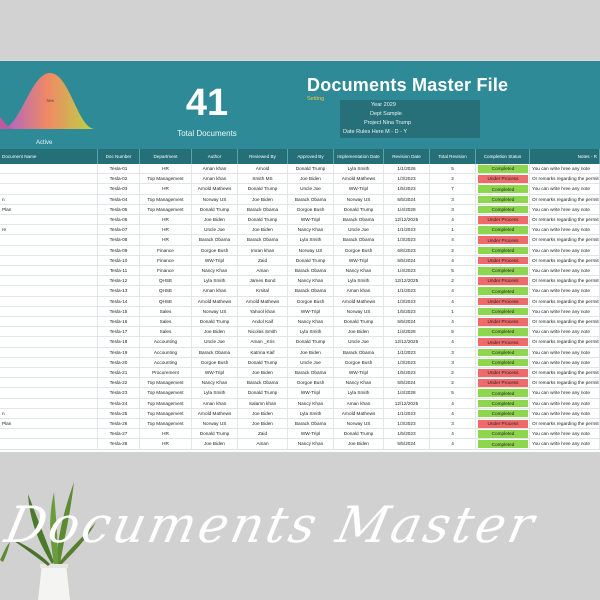 This screenshot has width=600, height=600. Describe the element at coordinates (453, 199) in the screenshot. I see `total-cell: 3` at that location.